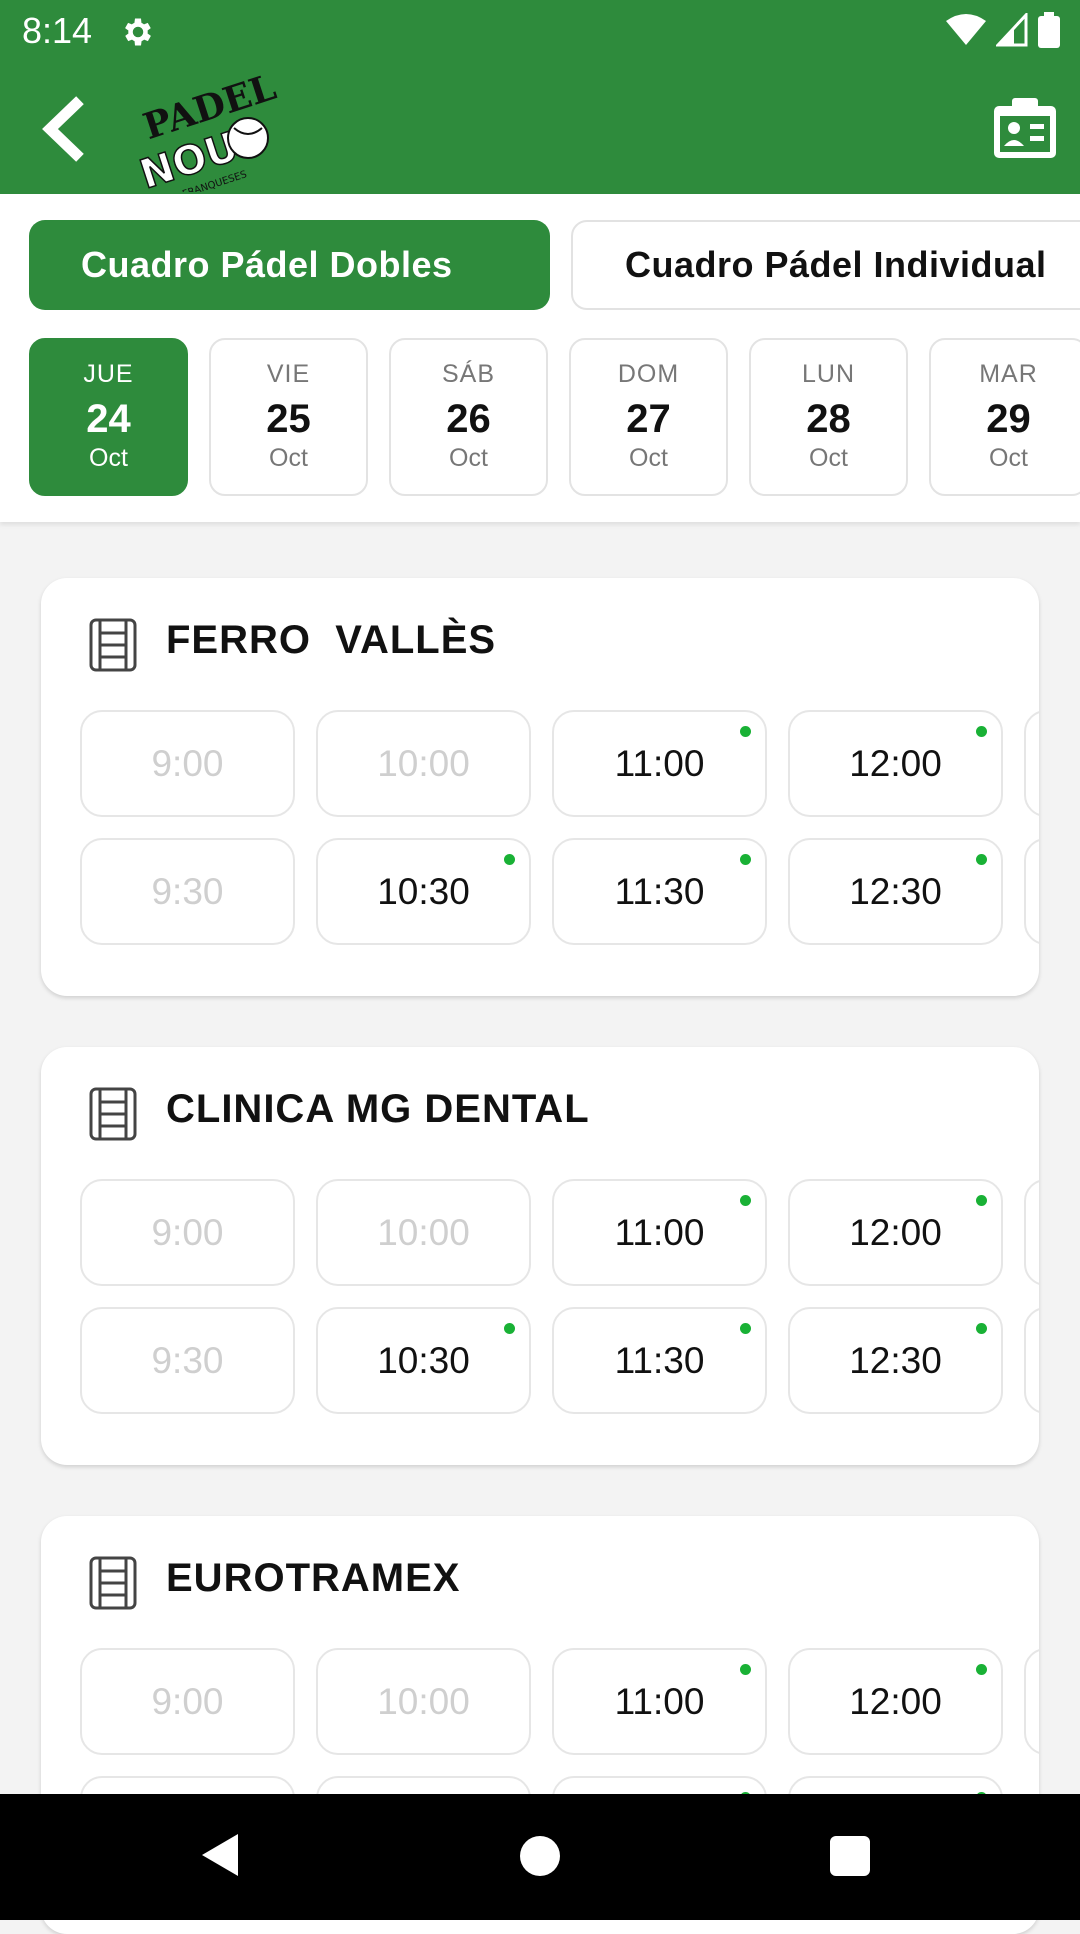 This screenshot has height=1934, width=1080. I want to click on date-chip-26: SÁB 26 Oct, so click(468, 417).